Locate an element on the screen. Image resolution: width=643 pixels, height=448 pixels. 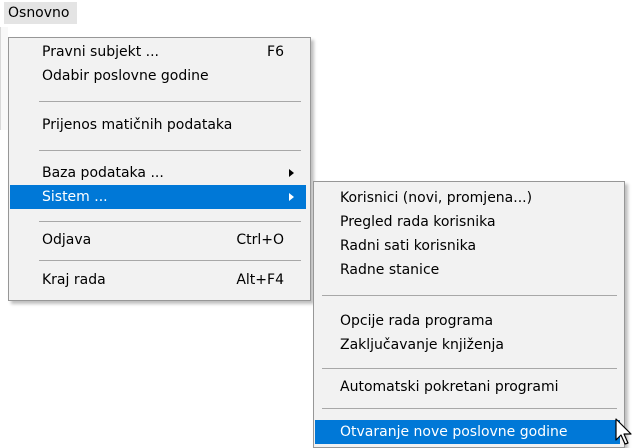
menu-item-odabir-poslovne-godine: Odabir poslovne godine is located at coordinates (158, 76).